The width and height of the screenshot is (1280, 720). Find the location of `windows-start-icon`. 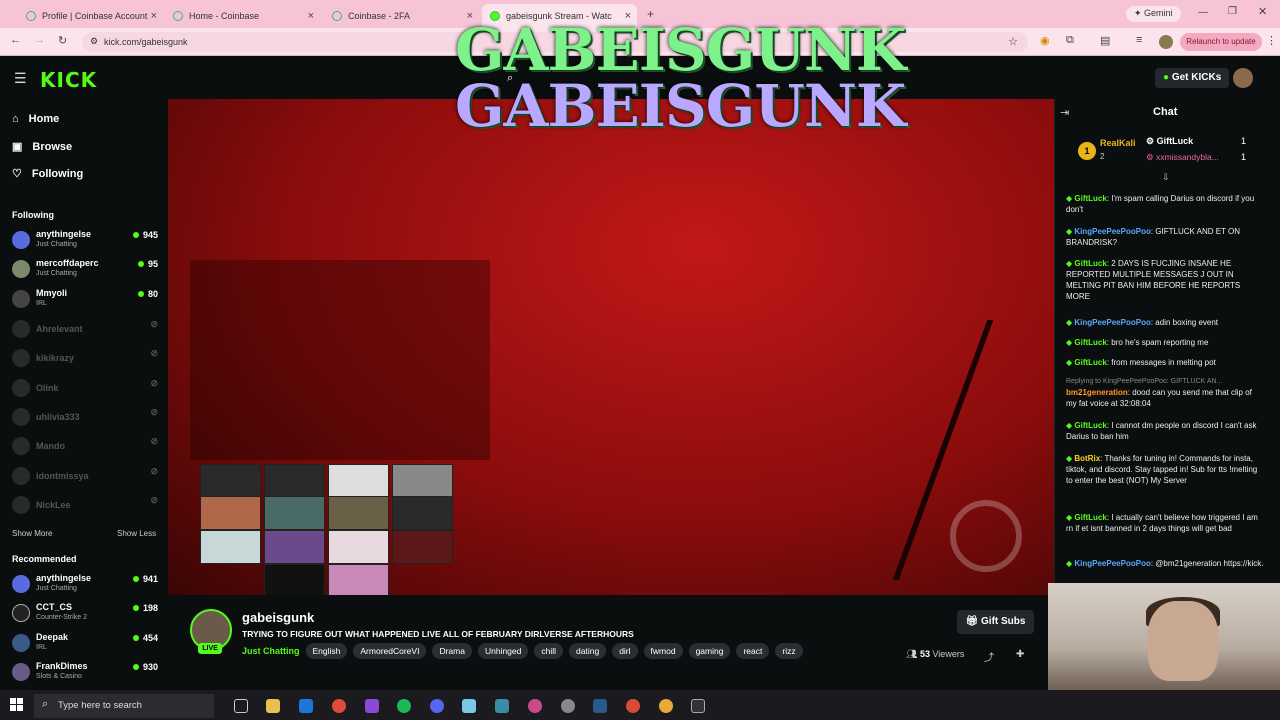

windows-start-icon is located at coordinates (17, 705).